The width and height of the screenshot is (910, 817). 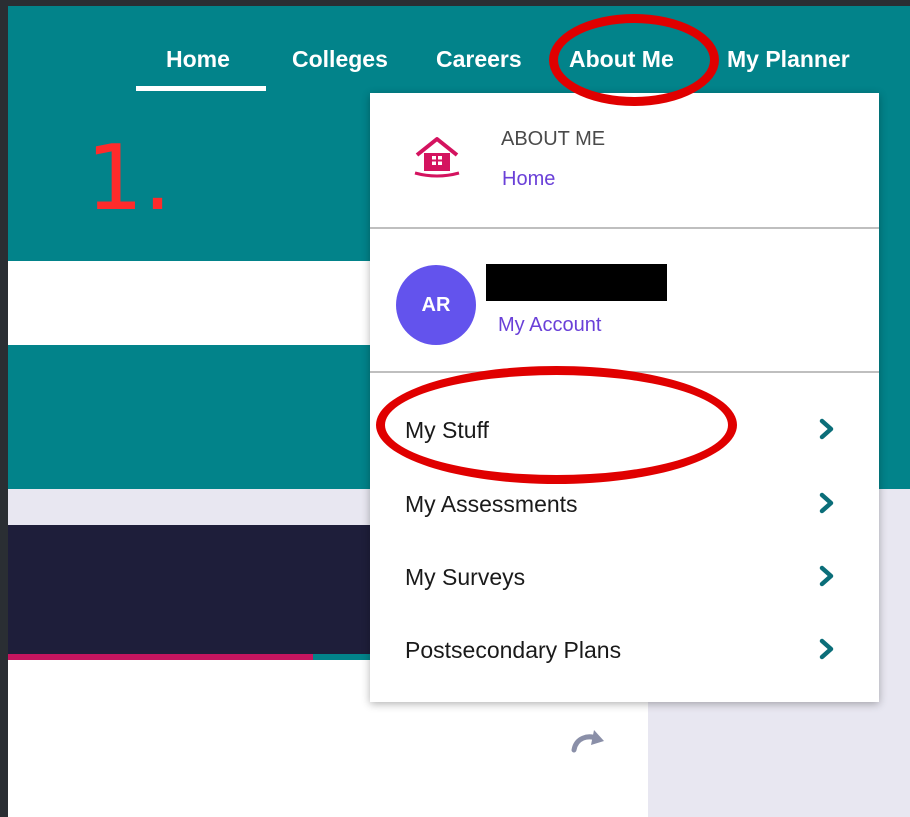 I want to click on nav-my-planner: My Planner, so click(x=788, y=59).